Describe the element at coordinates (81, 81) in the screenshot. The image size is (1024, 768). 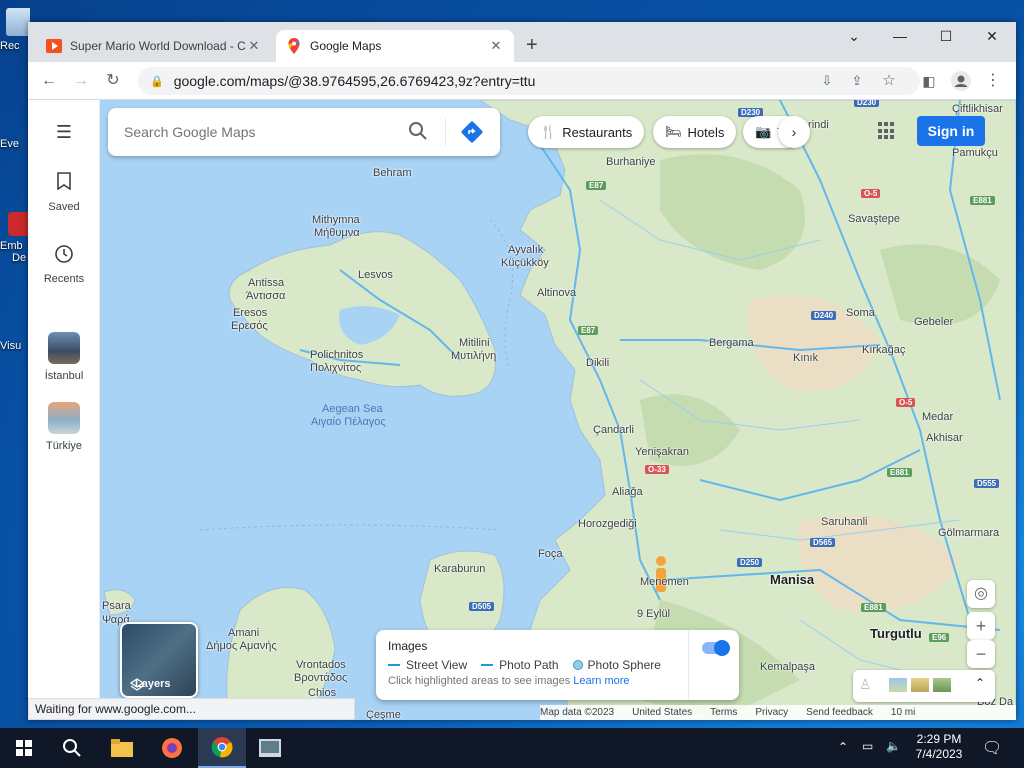
I see `forward-icon: →` at that location.